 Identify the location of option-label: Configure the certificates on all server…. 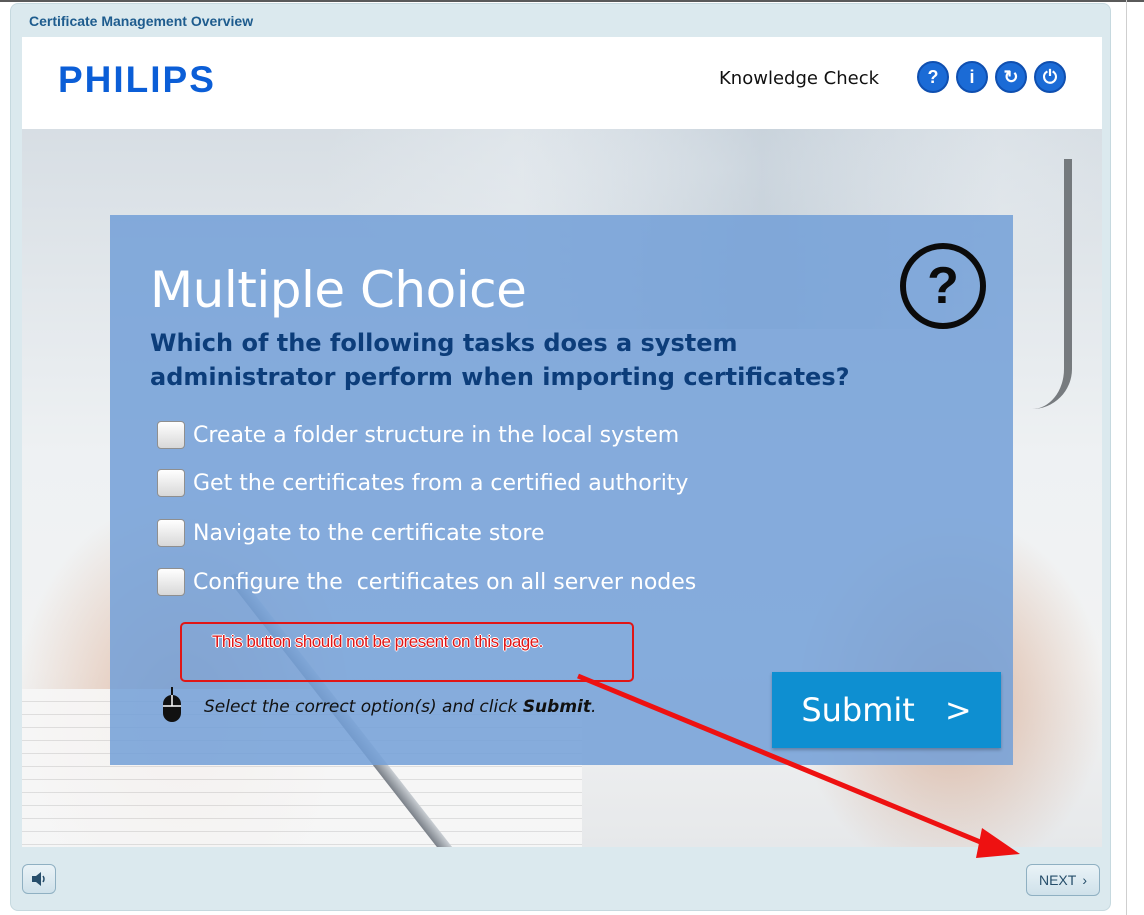
(445, 582).